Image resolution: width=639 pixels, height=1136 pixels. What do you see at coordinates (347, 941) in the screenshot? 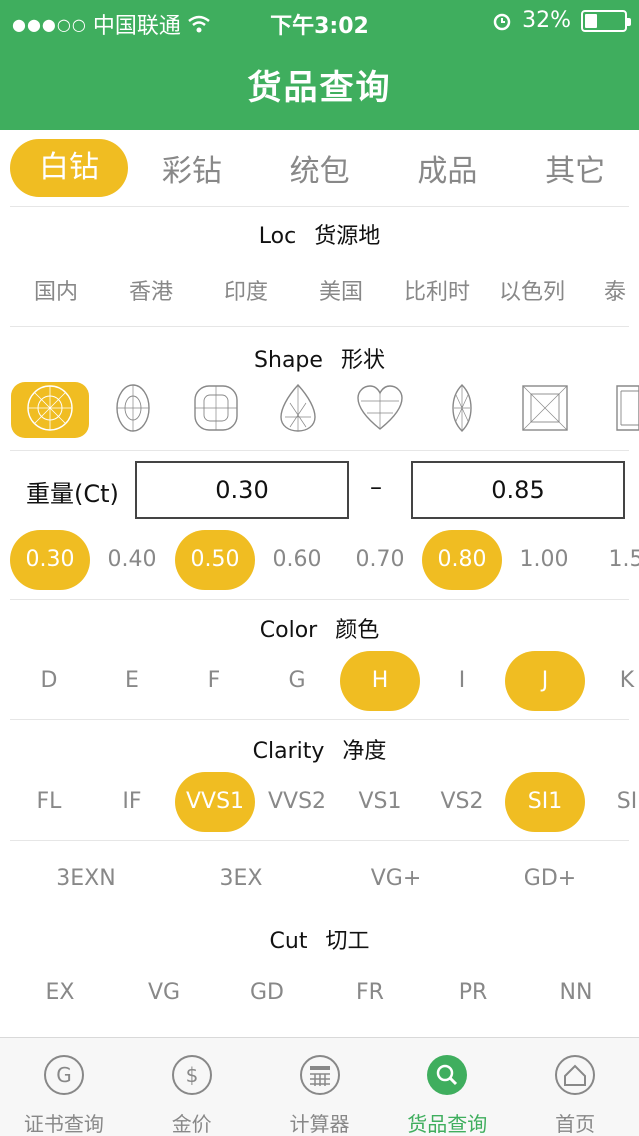
I see `cut-title-cn: 切工` at bounding box center [347, 941].